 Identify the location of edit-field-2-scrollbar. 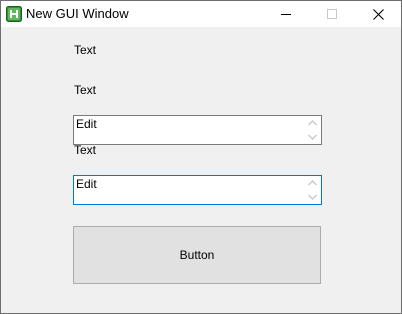
(312, 190).